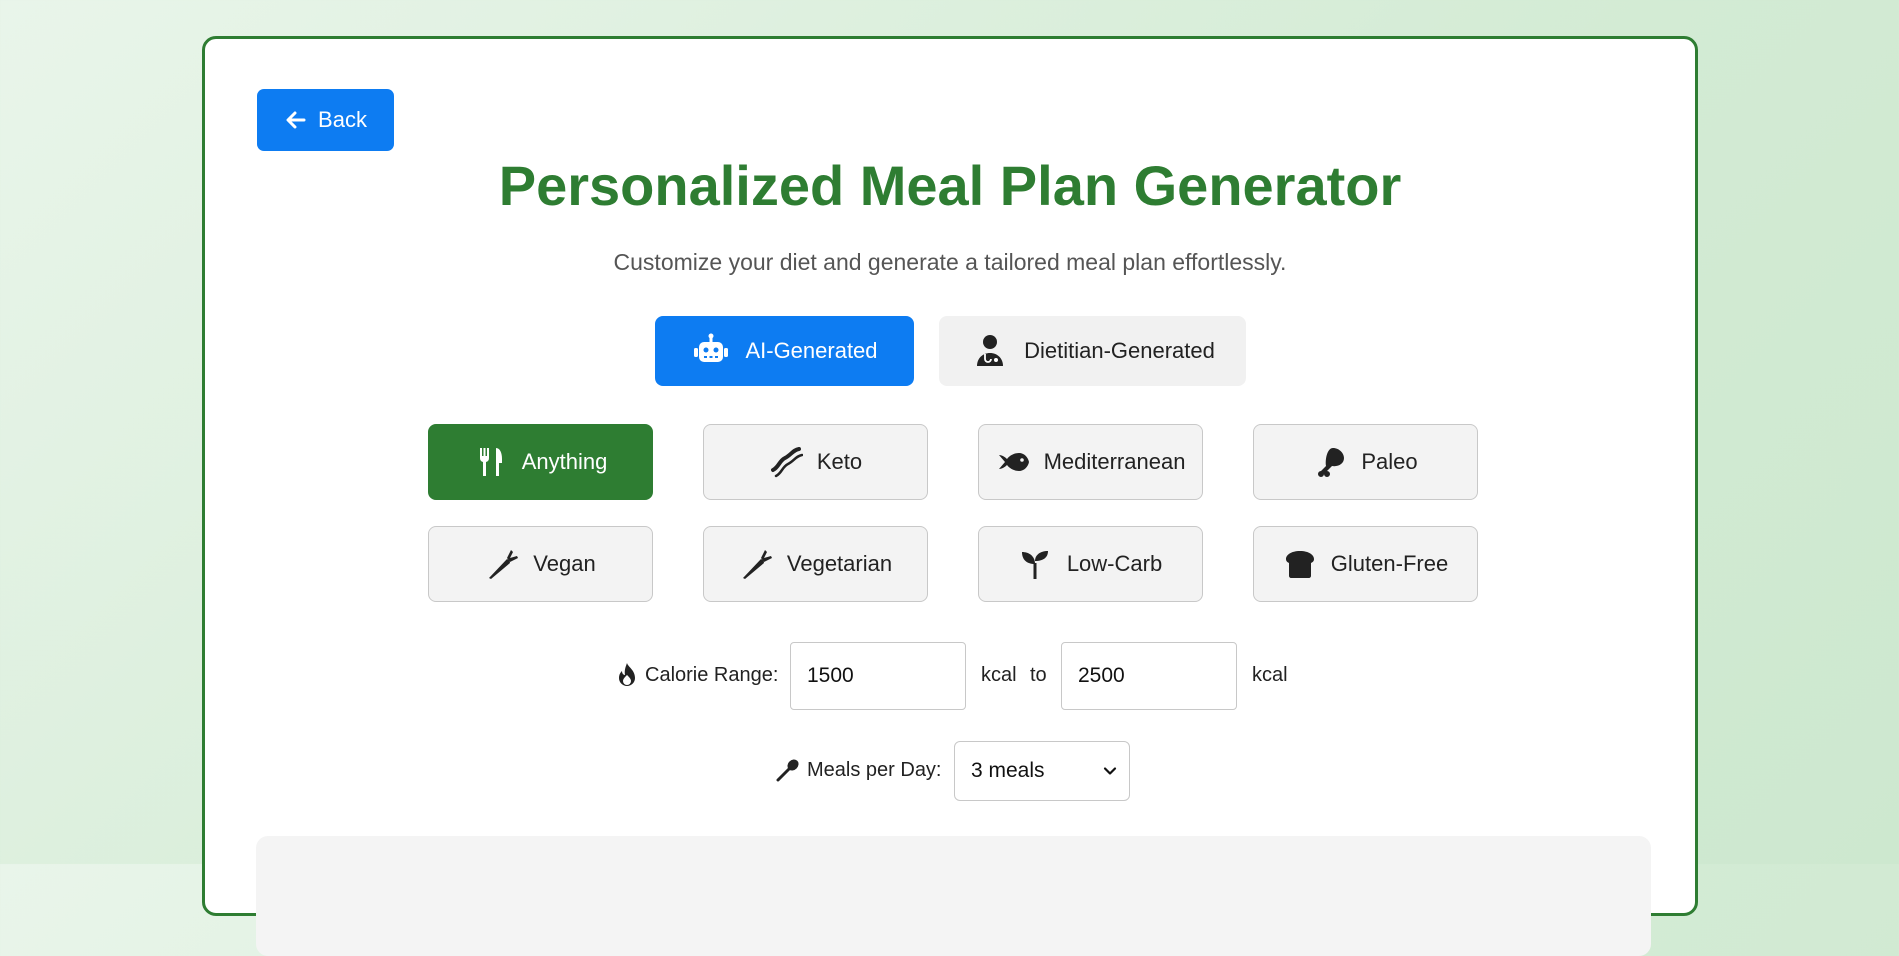  I want to click on diet-option-vegetarian: Vegetarian, so click(815, 564).